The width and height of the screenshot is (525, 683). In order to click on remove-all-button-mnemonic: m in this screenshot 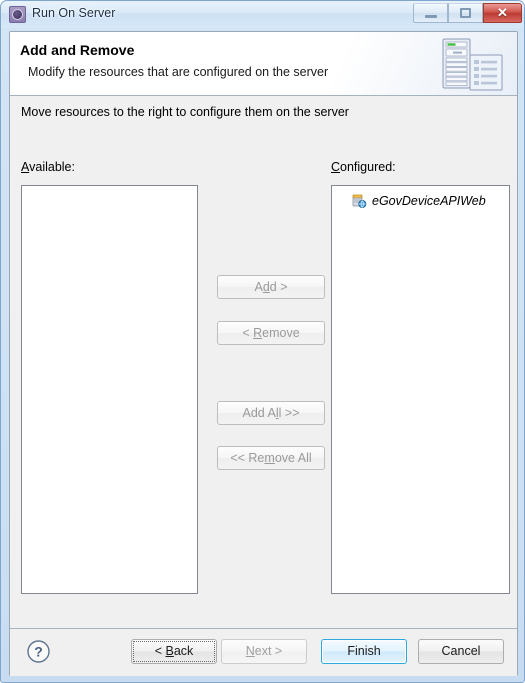, I will do `click(269, 458)`.